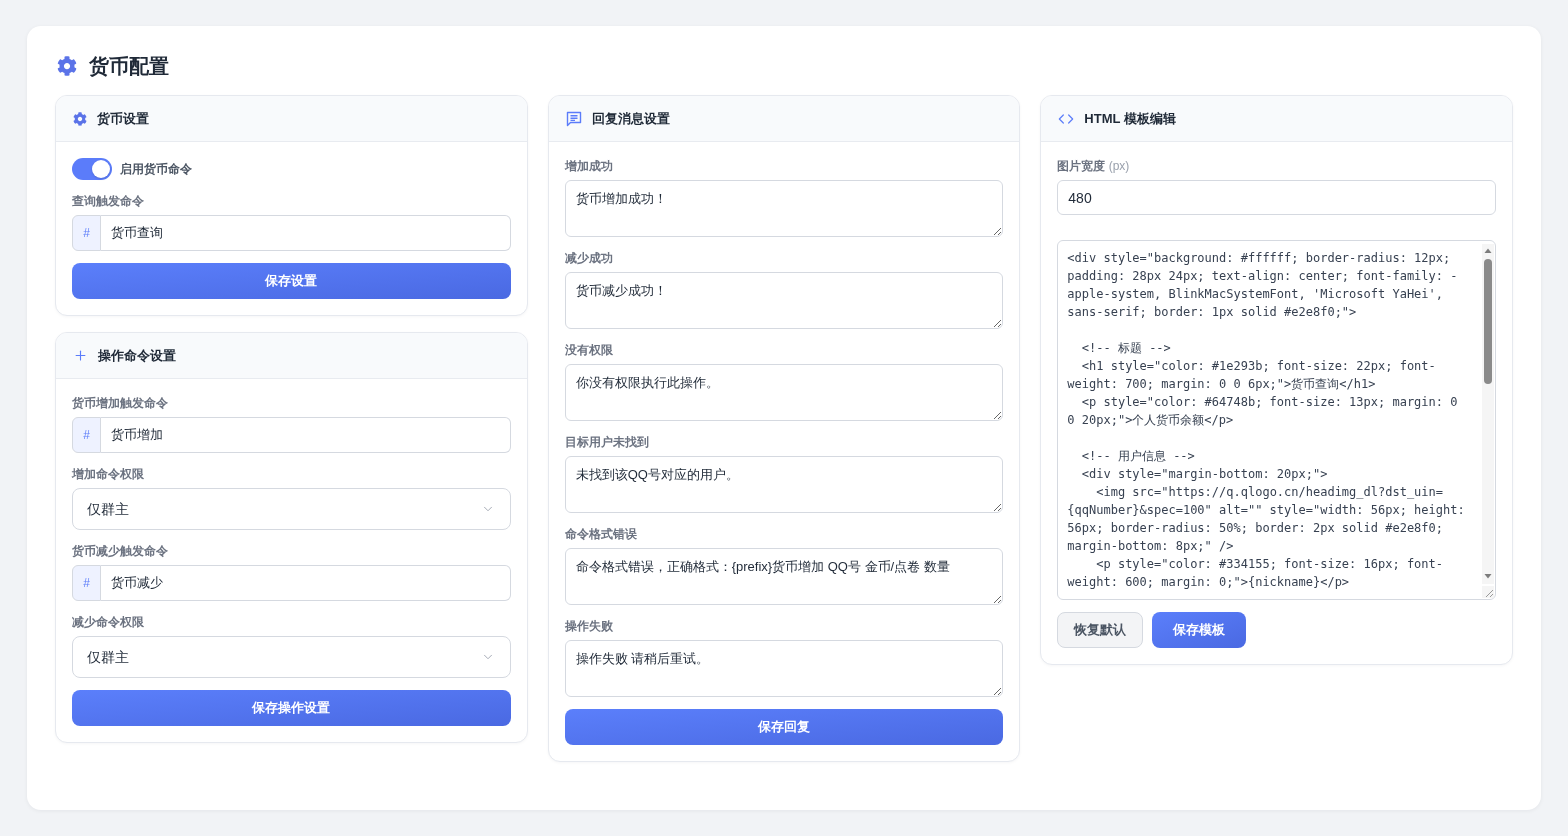 The height and width of the screenshot is (836, 1568). Describe the element at coordinates (306, 583) in the screenshot. I see `command-input: 货币减少` at that location.